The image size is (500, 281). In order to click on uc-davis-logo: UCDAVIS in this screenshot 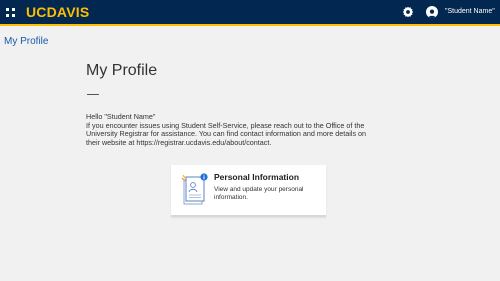, I will do `click(57, 12)`.